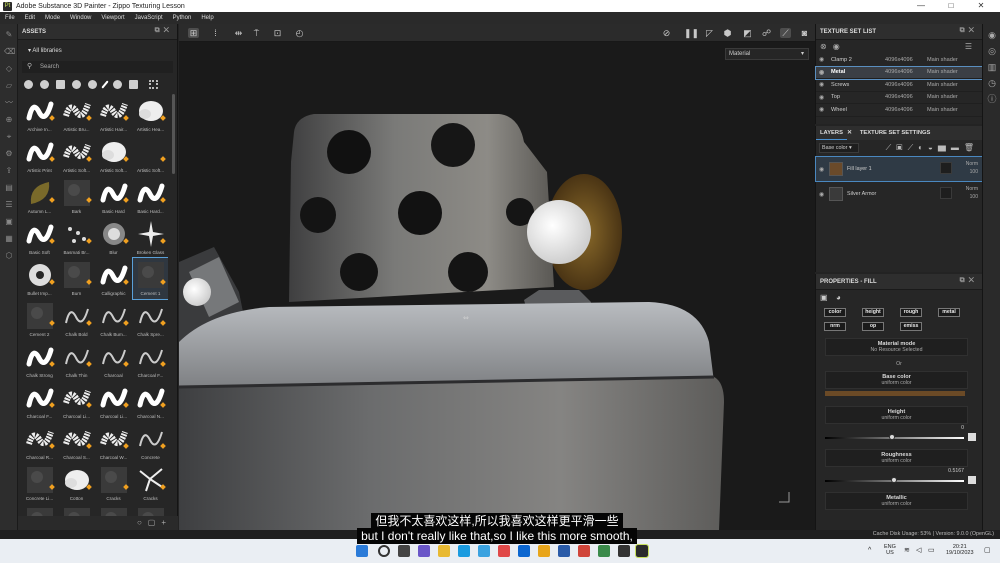  Describe the element at coordinates (932, 148) in the screenshot. I see `layer-tool-icons: ⟋▣⟋◐◒▆▬🗑` at that location.